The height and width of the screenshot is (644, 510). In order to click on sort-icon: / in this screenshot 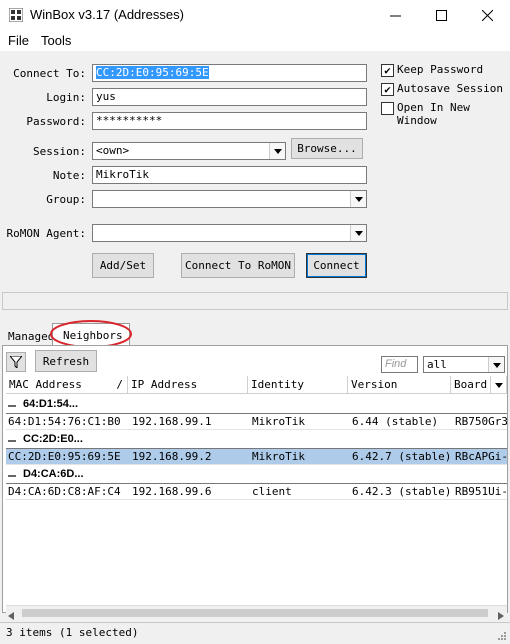, I will do `click(119, 384)`.